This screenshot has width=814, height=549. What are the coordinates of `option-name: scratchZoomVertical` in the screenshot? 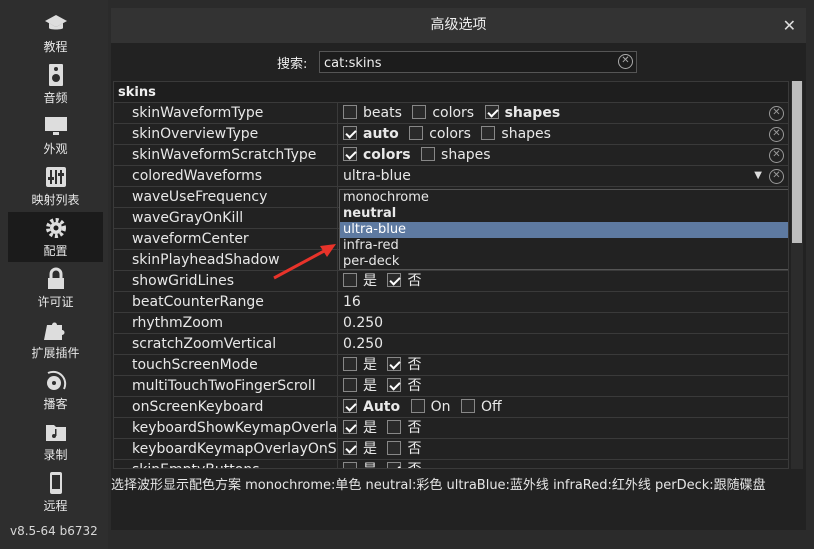 It's located at (226, 344).